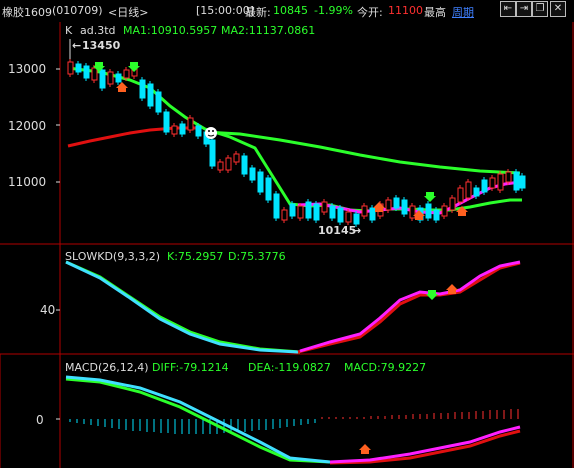 The image size is (574, 468). Describe the element at coordinates (27, 126) in the screenshot. I see `y-tick-12000: 12000` at that location.